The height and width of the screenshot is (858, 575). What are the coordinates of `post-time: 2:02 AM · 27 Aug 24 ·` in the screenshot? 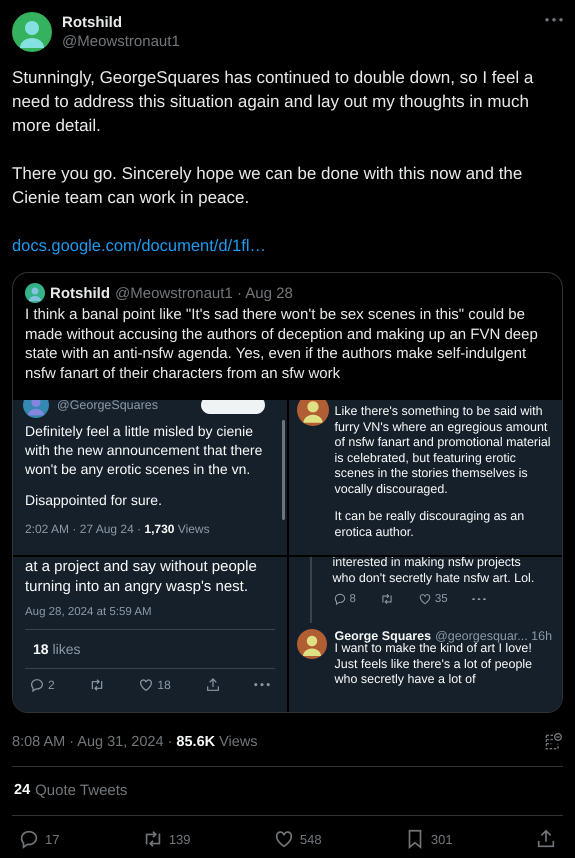 It's located at (83, 529).